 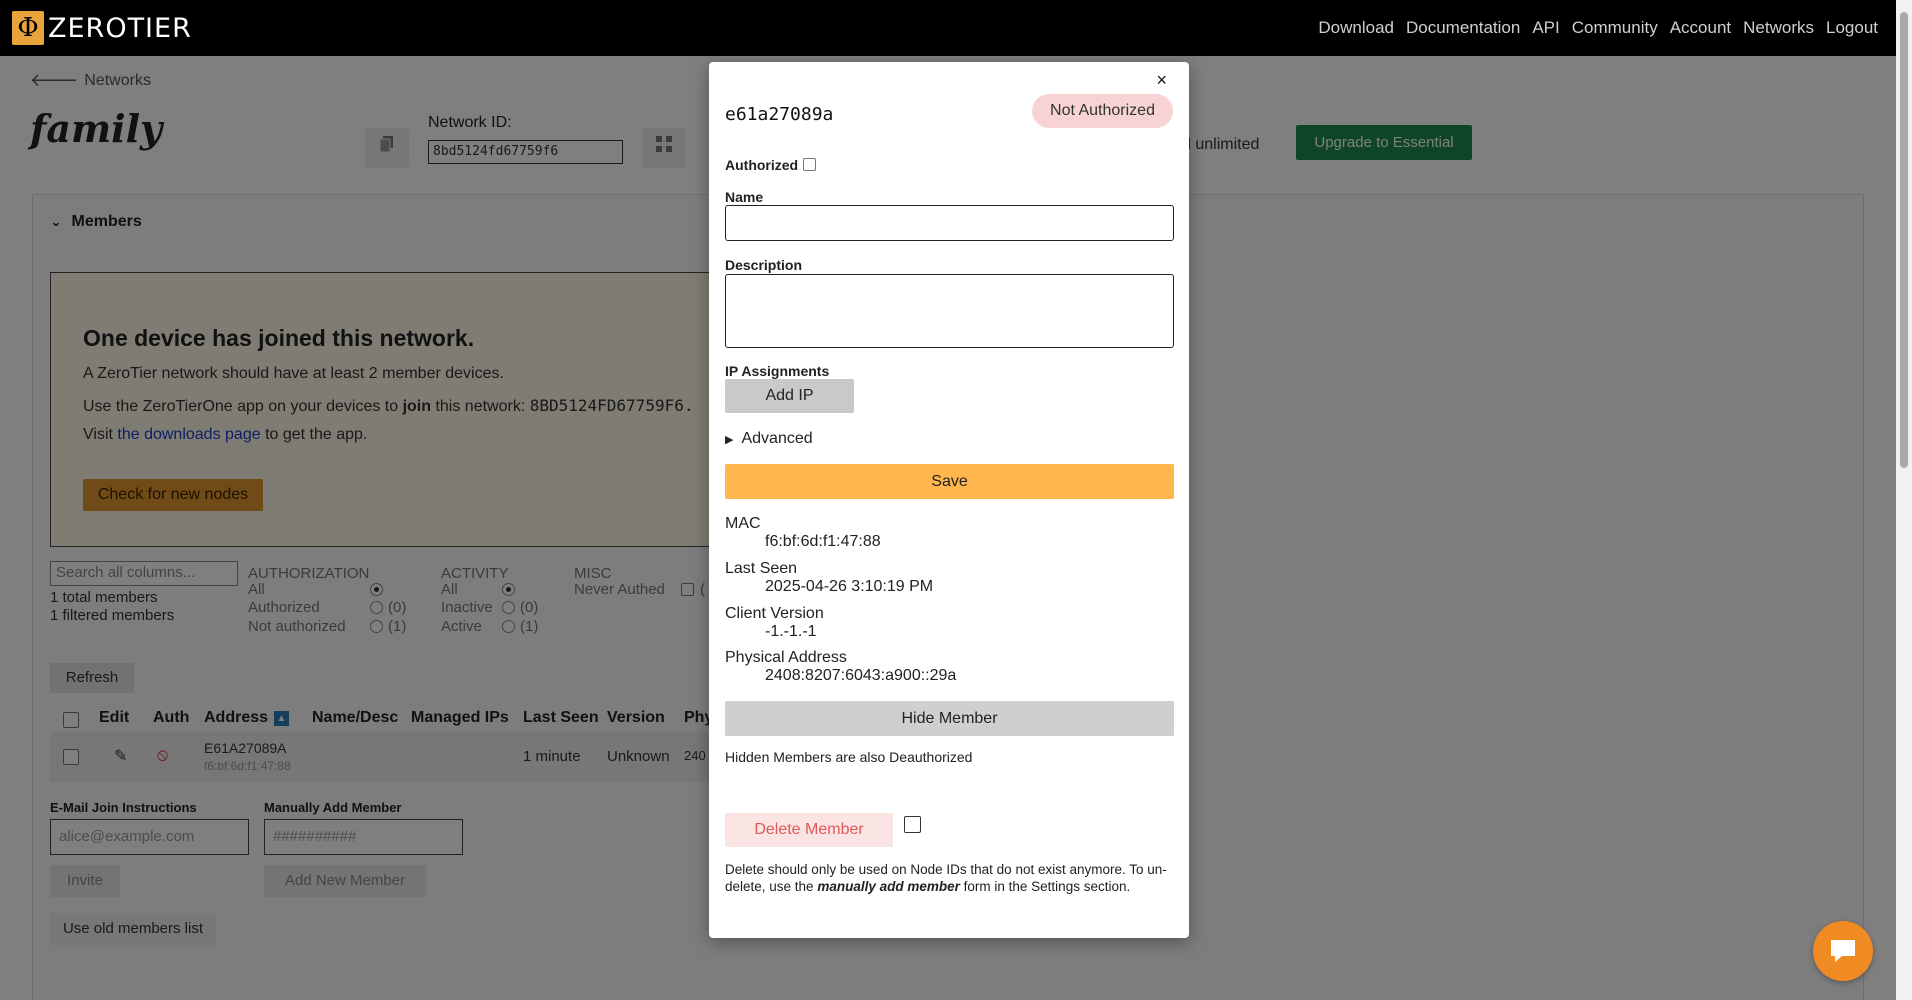 I want to click on last-seen-value: 2025-04-26 3:10:19 PM, so click(x=849, y=586).